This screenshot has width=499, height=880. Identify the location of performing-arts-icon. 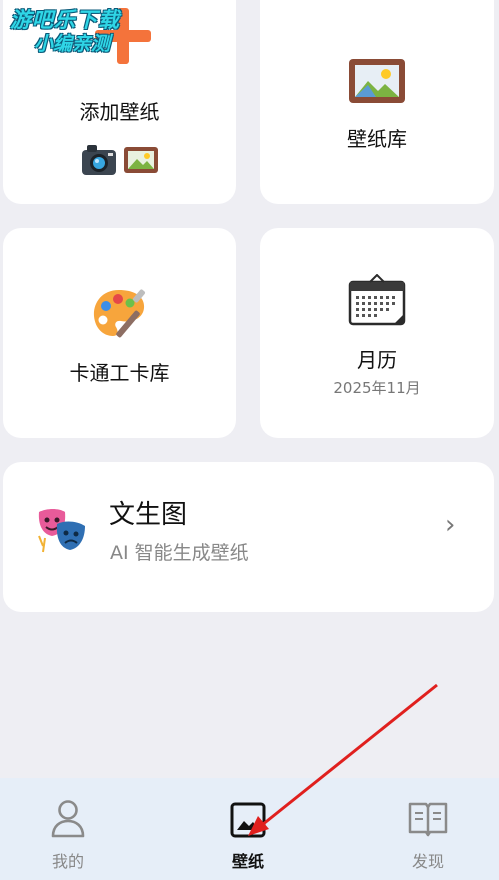
(61, 531).